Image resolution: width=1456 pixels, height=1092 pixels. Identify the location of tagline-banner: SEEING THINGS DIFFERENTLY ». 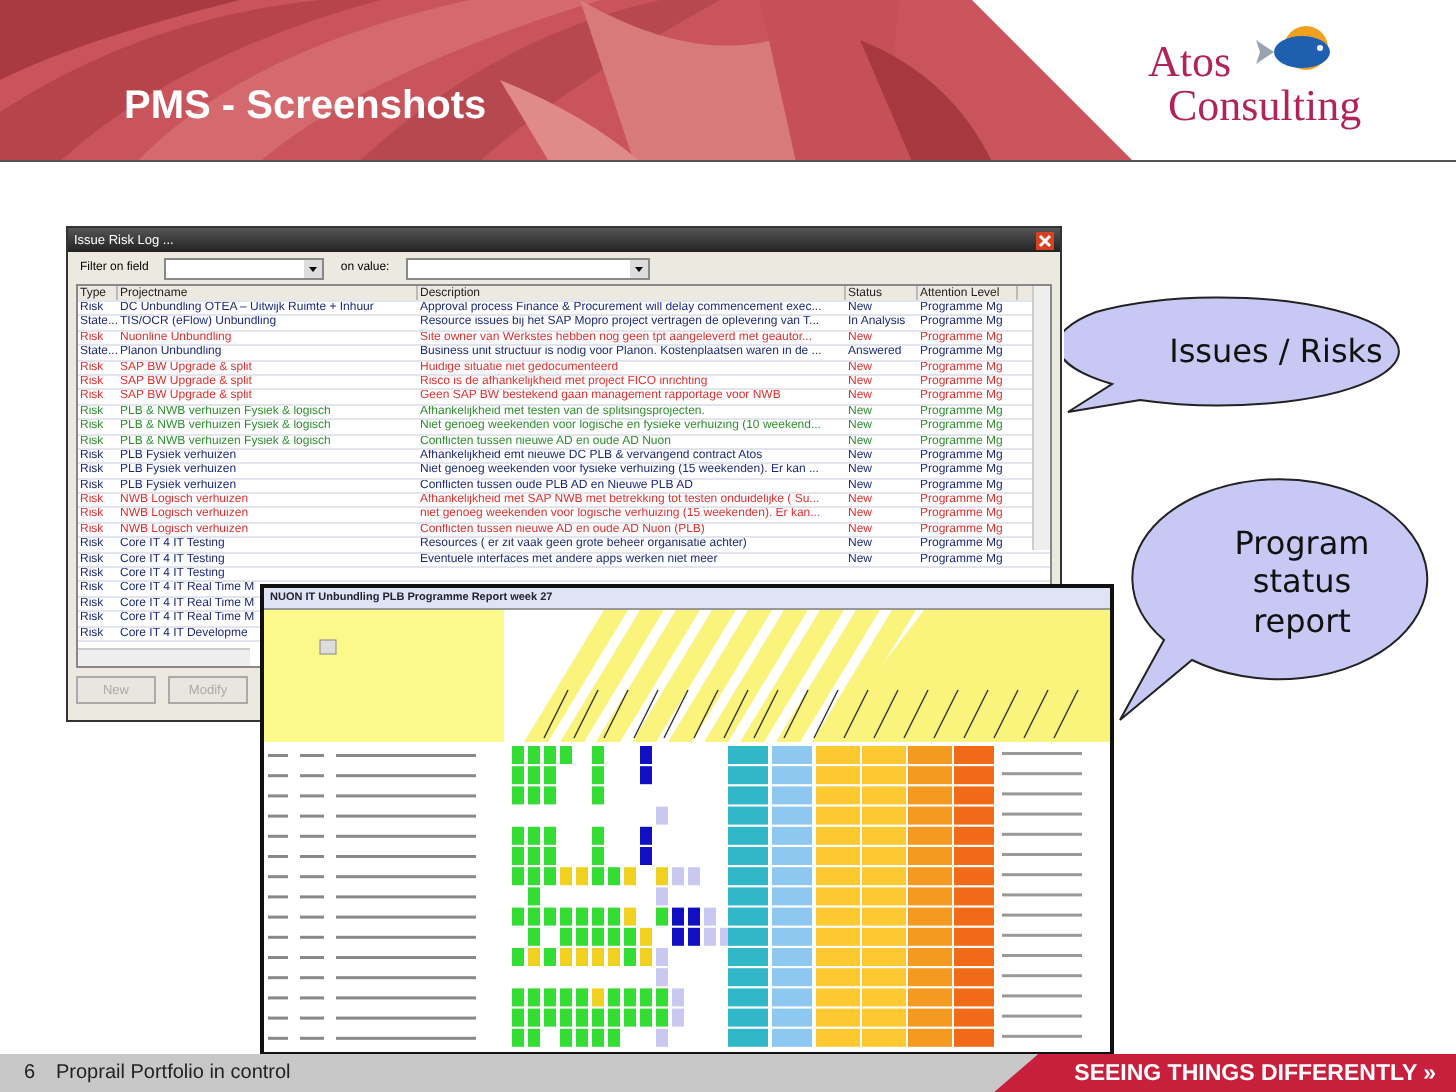
(1225, 1073).